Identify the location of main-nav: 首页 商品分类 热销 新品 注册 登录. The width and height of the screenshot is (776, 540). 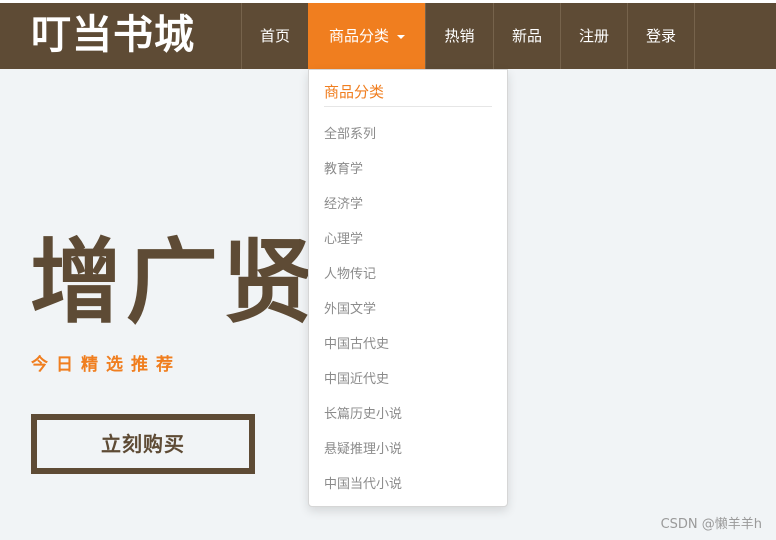
(468, 36).